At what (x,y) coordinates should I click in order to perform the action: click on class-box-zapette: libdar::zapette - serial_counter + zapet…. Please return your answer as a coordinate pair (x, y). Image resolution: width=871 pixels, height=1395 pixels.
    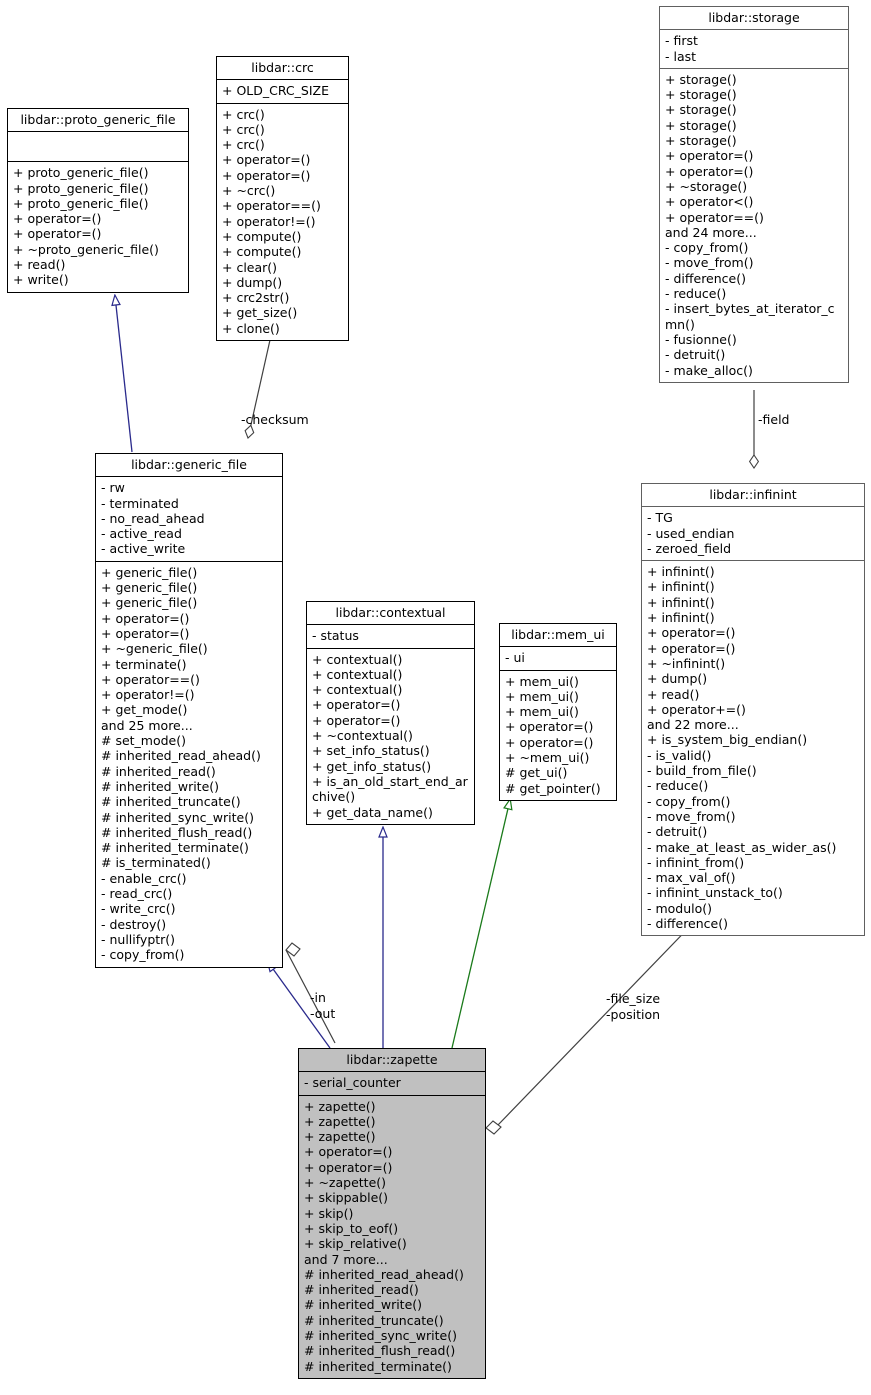
    Looking at the image, I should click on (392, 1213).